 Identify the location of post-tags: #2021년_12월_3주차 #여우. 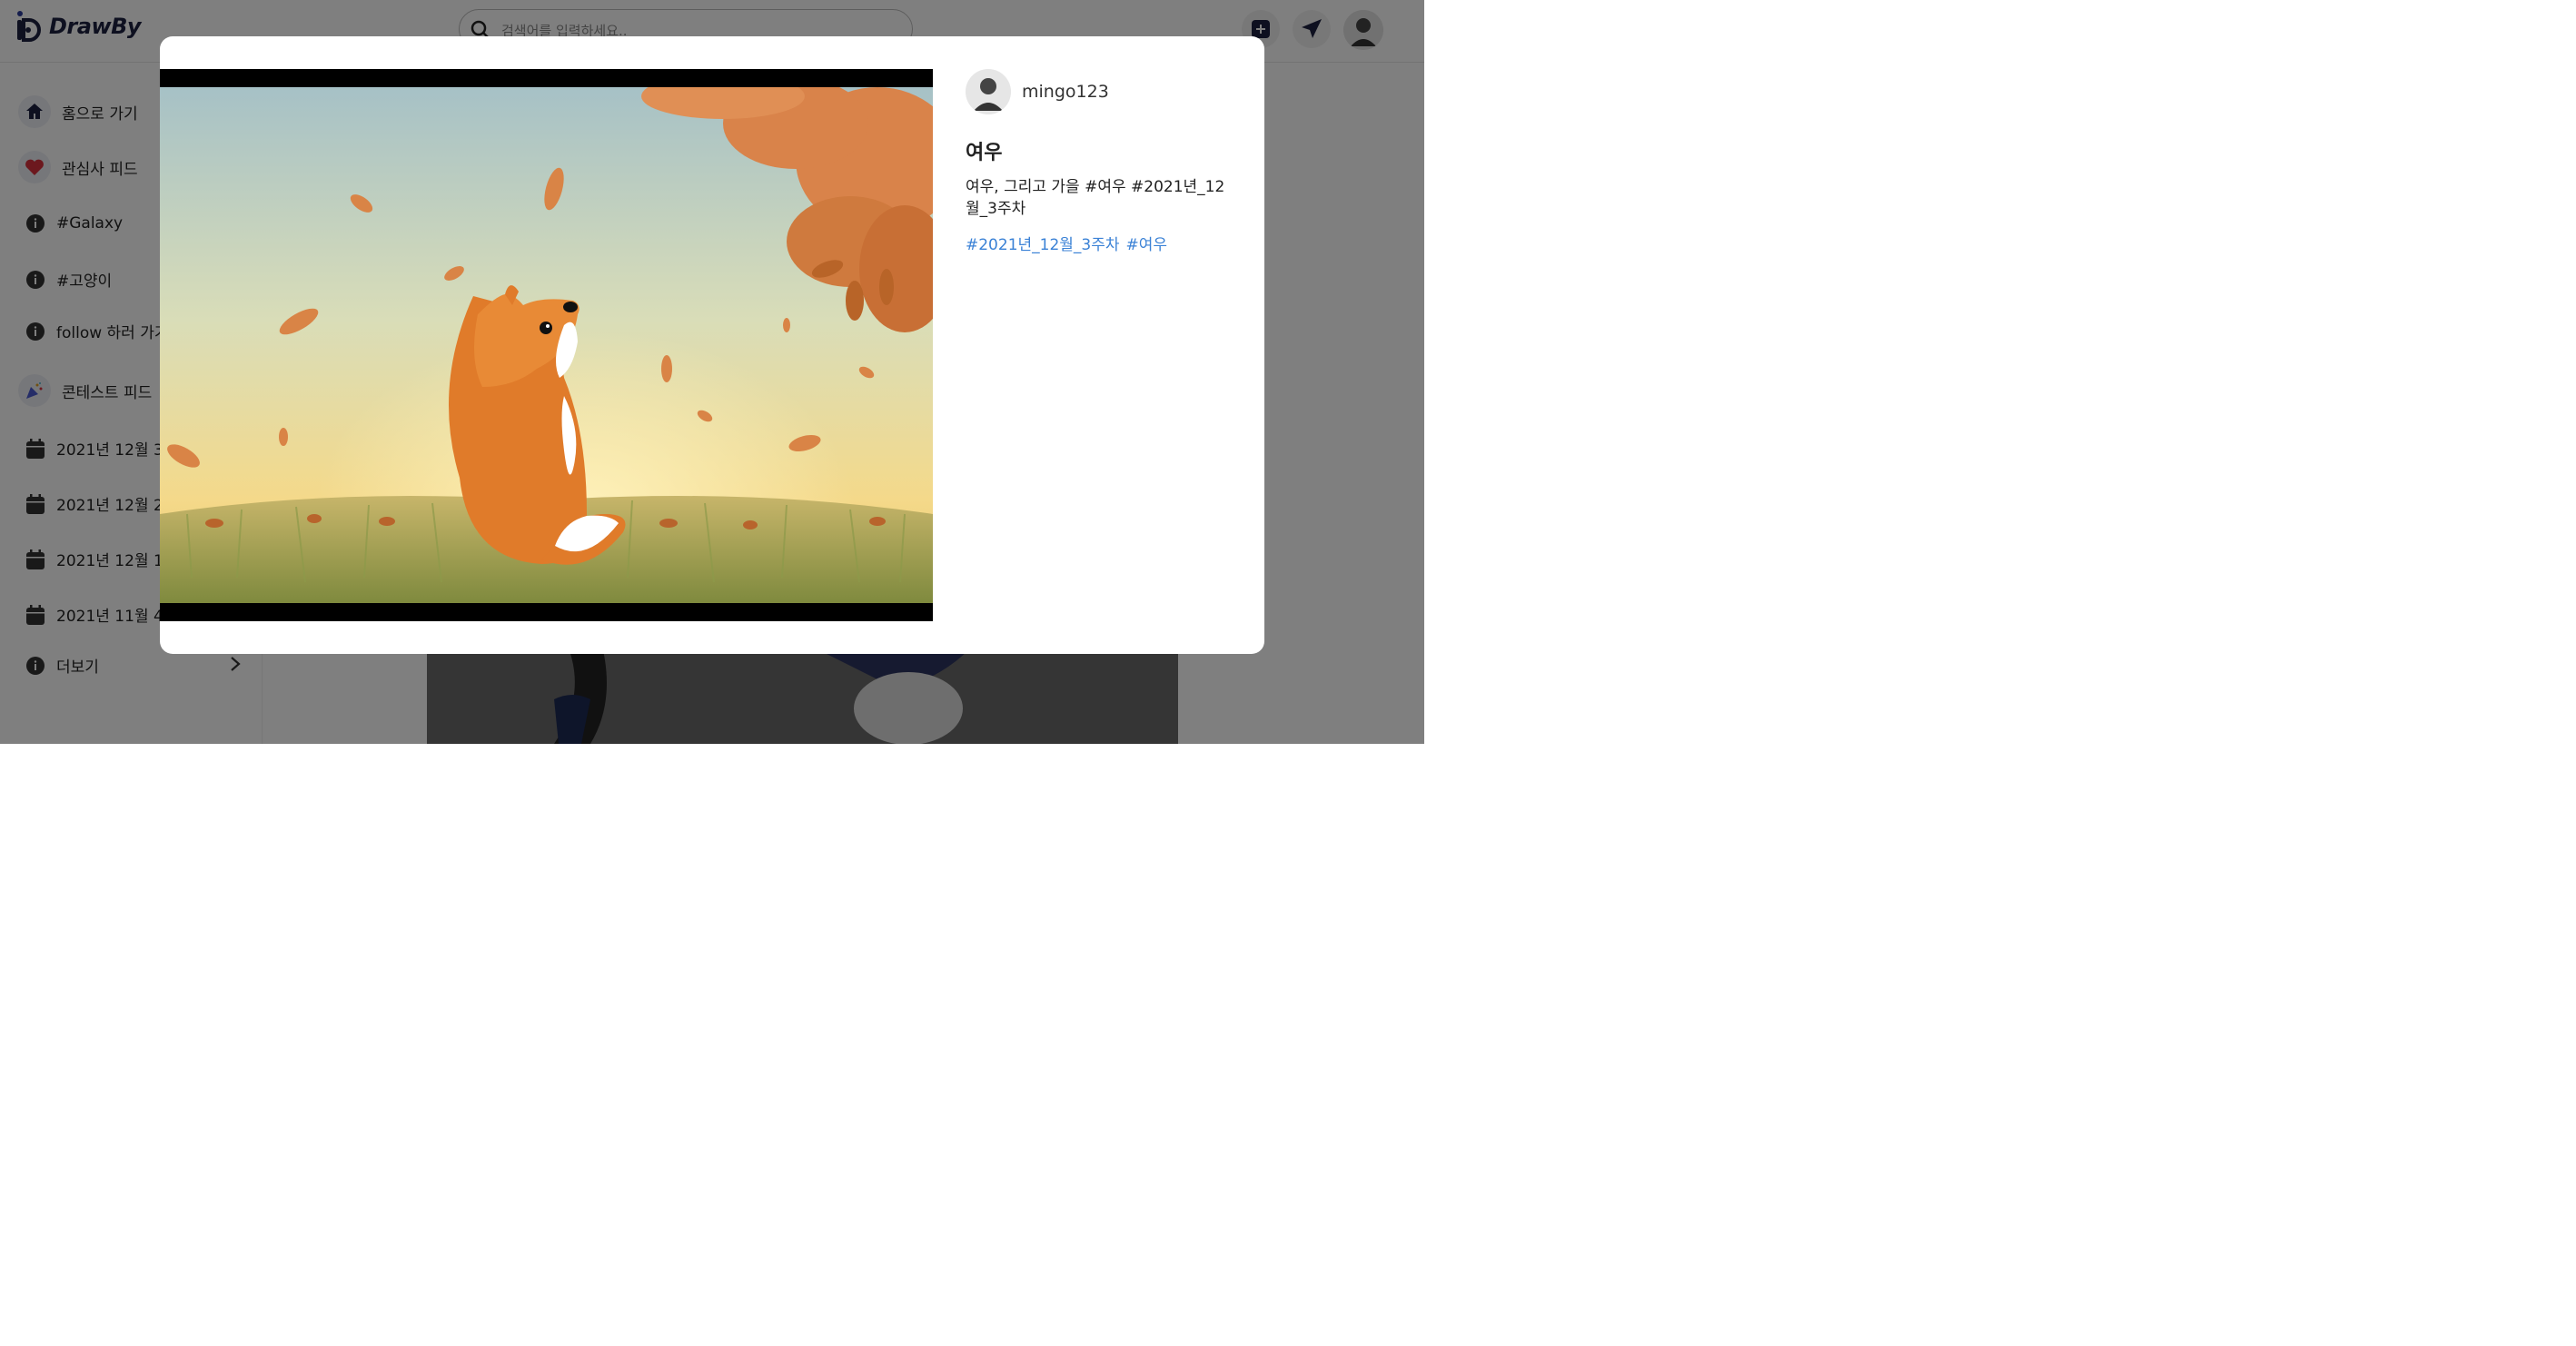
(1066, 243).